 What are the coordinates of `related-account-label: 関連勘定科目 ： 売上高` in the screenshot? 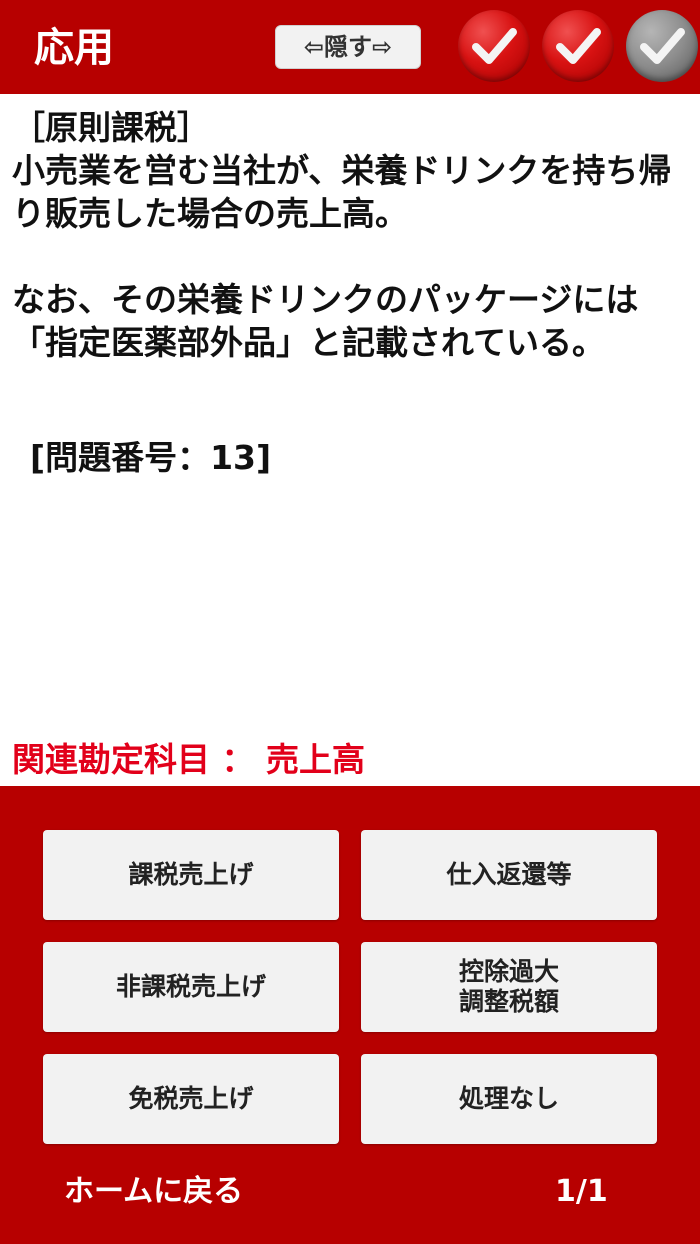 It's located at (188, 759).